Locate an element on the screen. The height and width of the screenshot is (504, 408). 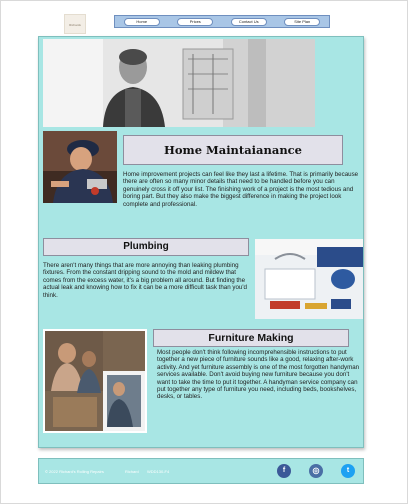
footer-author: Richard is located at coordinates (132, 471).